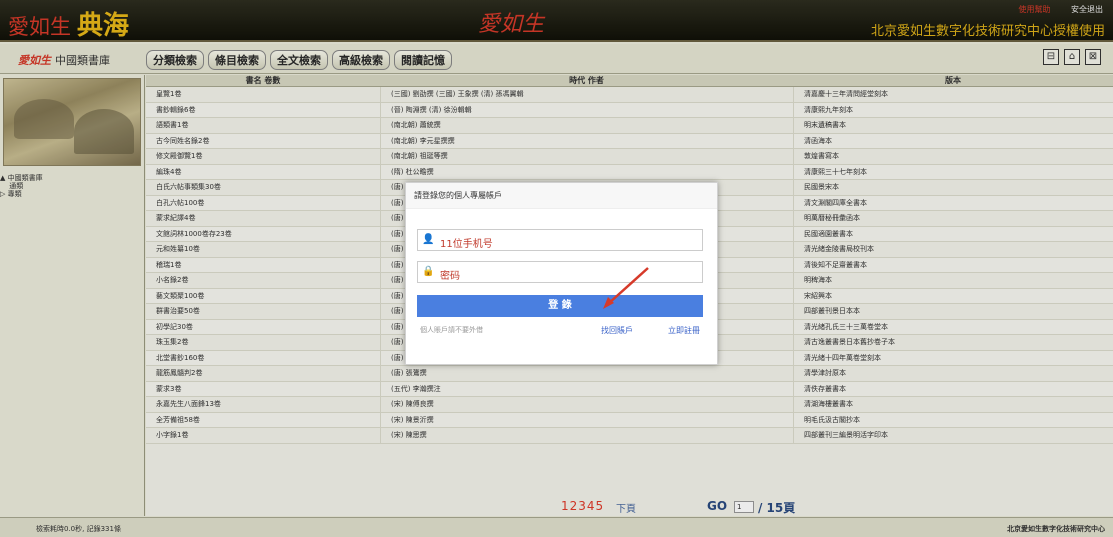  I want to click on find-account-link: 找回賬戶, so click(617, 330).